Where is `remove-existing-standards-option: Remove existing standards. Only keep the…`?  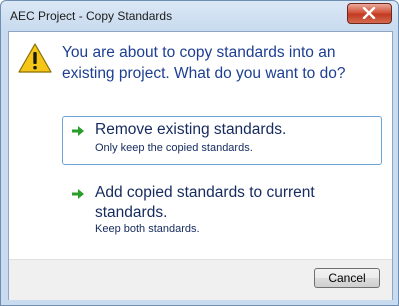
remove-existing-standards-option: Remove existing standards. Only keep the… is located at coordinates (222, 140).